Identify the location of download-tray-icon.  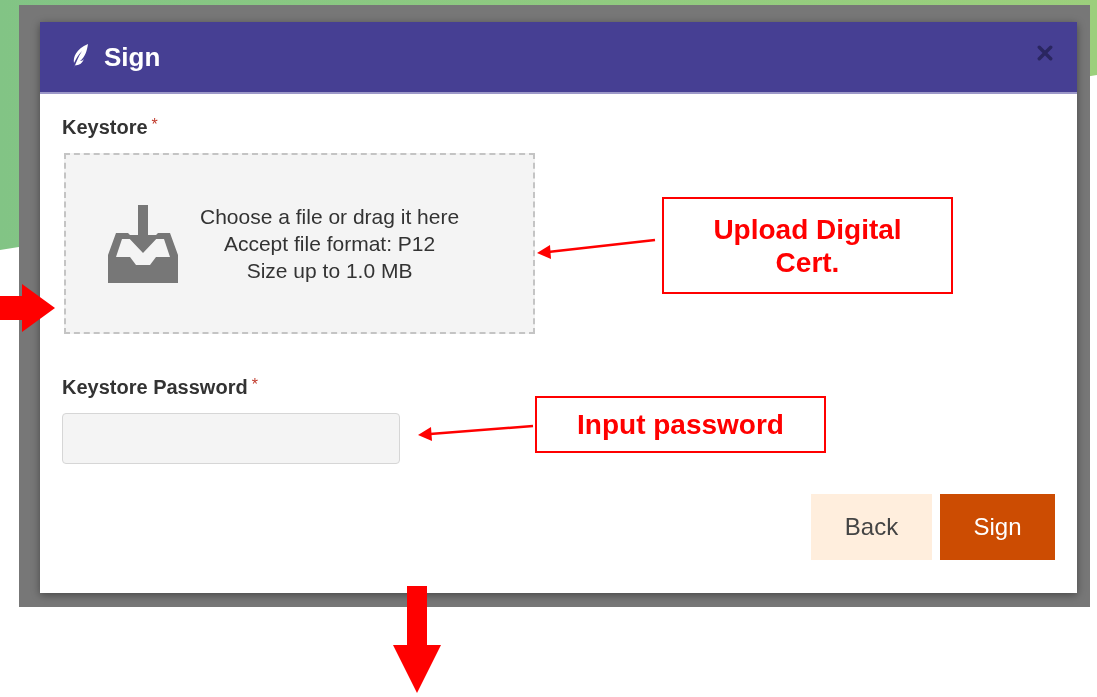
(143, 243).